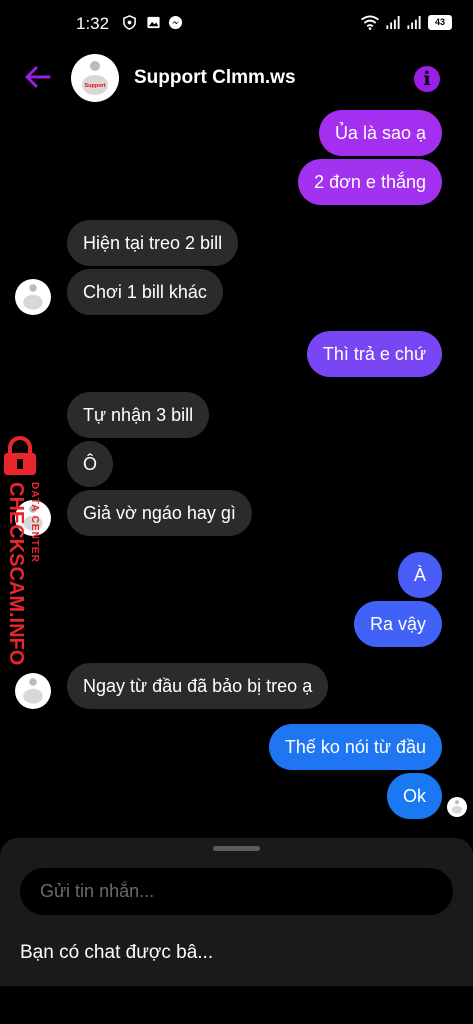 This screenshot has height=1024, width=473. What do you see at coordinates (138, 415) in the screenshot?
I see `message-bubble-received: Tự nhận 3 bill` at bounding box center [138, 415].